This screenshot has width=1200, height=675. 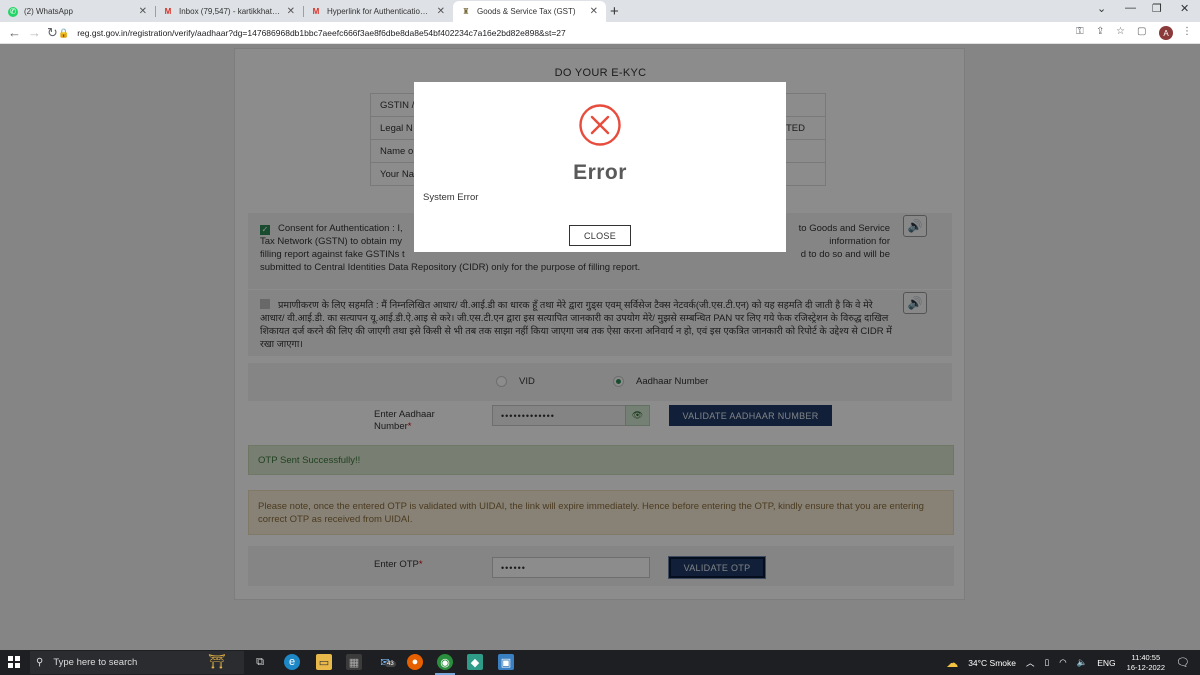 What do you see at coordinates (445, 664) in the screenshot?
I see `chrome-icon: ◉` at bounding box center [445, 664].